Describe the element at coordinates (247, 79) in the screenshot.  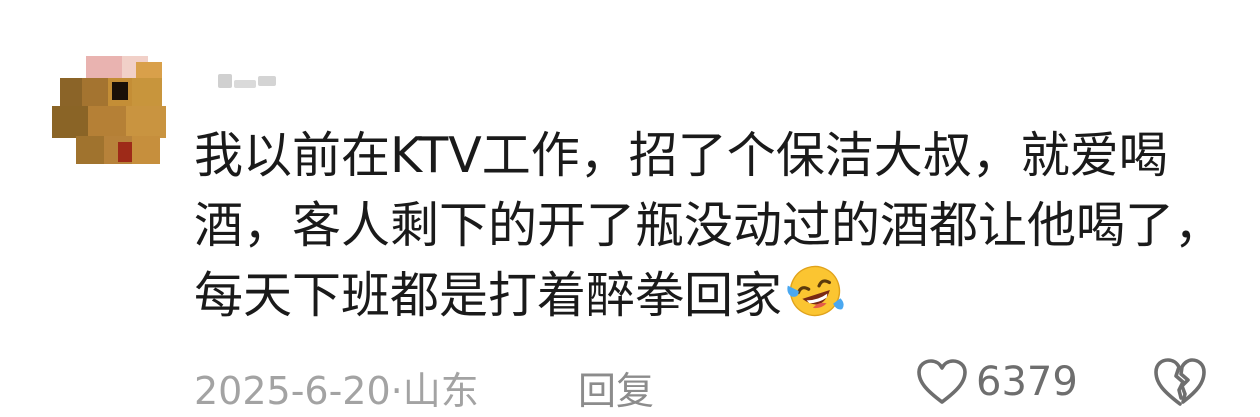
I see `username` at that location.